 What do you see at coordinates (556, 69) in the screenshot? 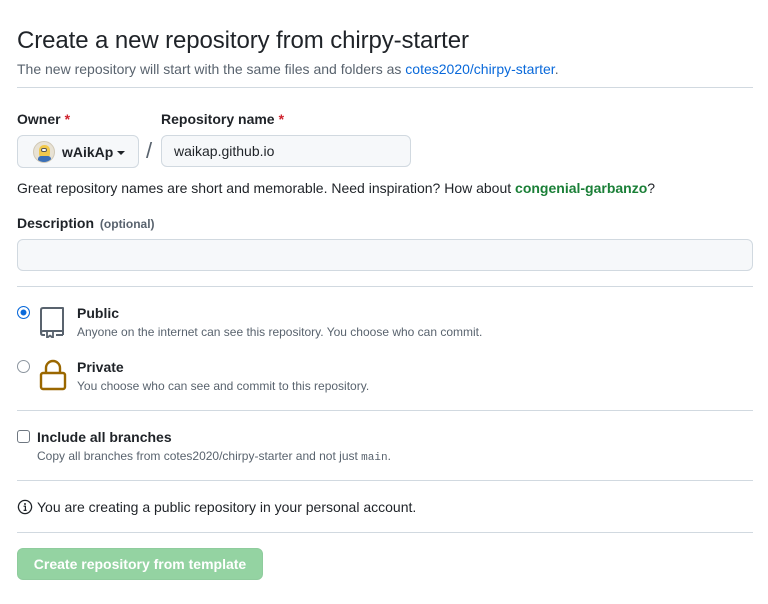
I see `subtitle-suffix: .` at bounding box center [556, 69].